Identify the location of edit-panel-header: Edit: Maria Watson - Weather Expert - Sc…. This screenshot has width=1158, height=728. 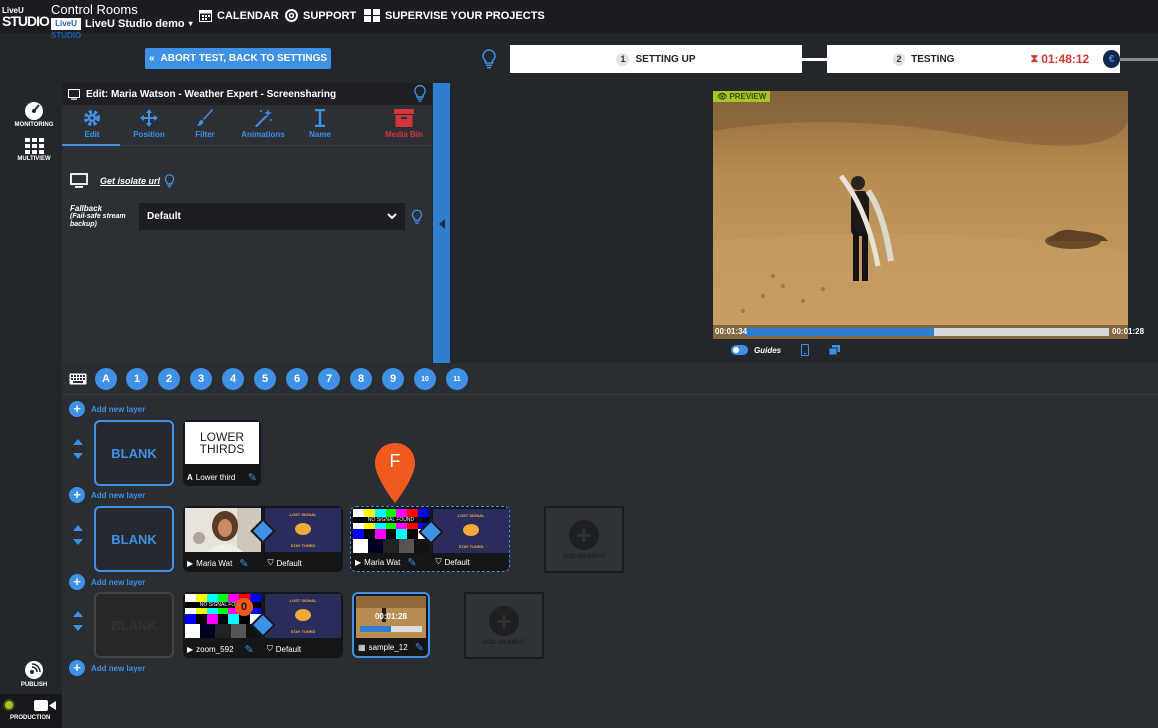
(247, 94).